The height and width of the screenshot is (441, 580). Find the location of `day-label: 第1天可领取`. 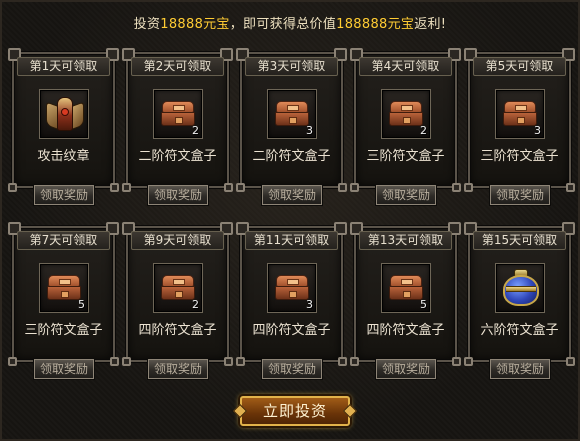

day-label: 第1天可领取 is located at coordinates (63, 66).